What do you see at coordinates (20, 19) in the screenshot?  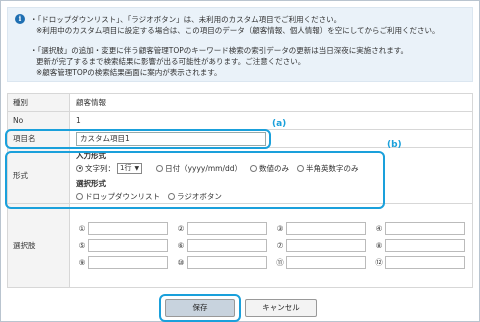 I see `info-icon: i` at bounding box center [20, 19].